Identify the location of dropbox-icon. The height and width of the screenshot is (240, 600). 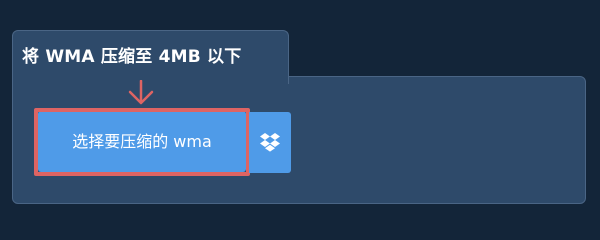
(270, 142).